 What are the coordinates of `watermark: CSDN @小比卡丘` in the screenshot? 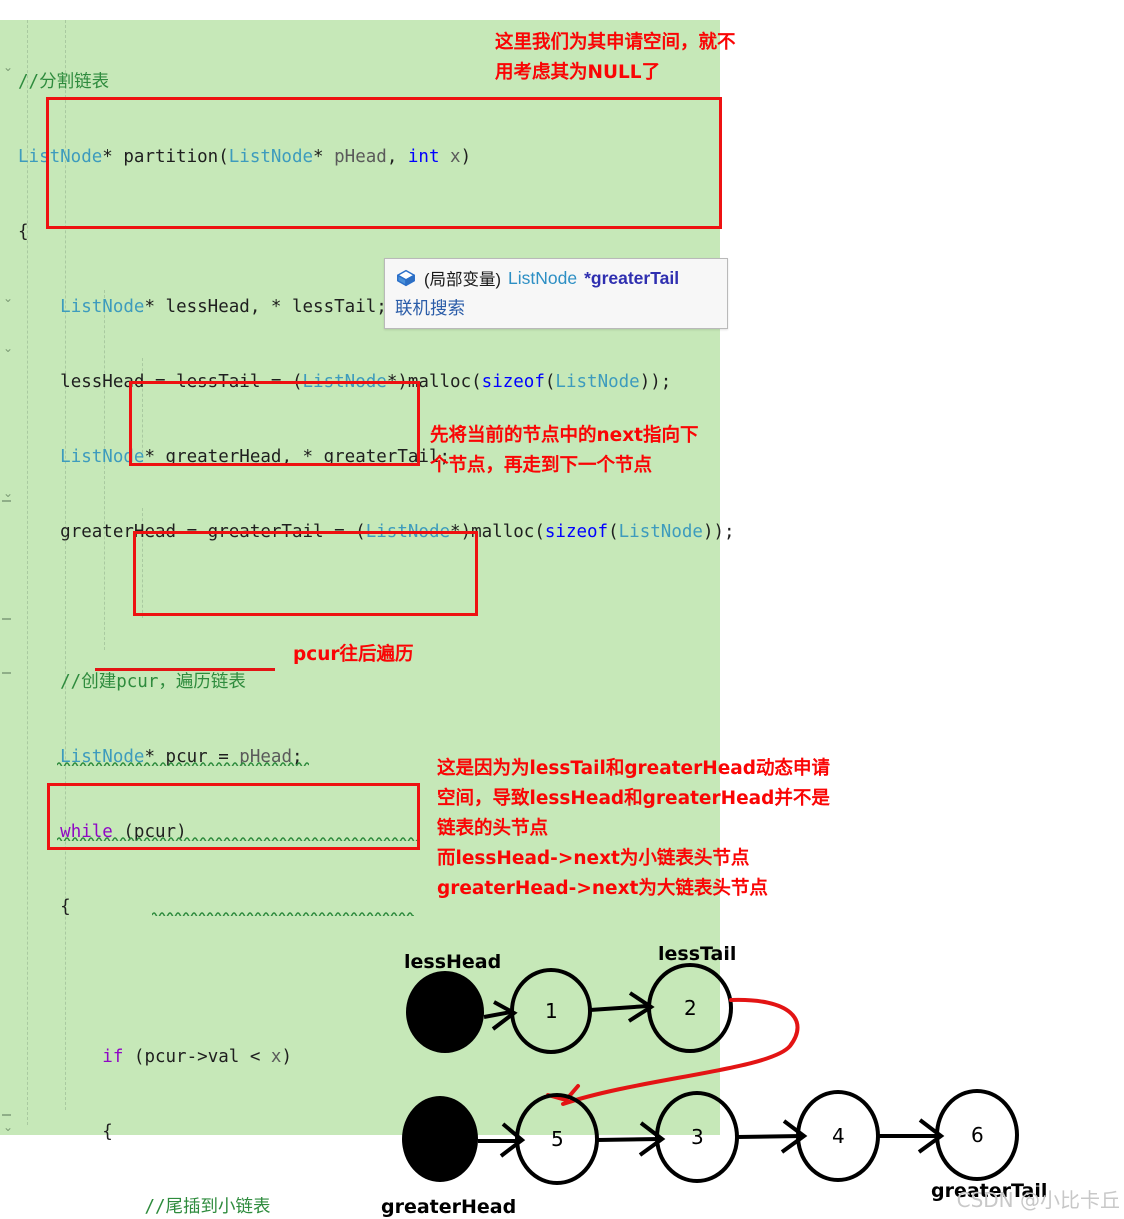 It's located at (1038, 1200).